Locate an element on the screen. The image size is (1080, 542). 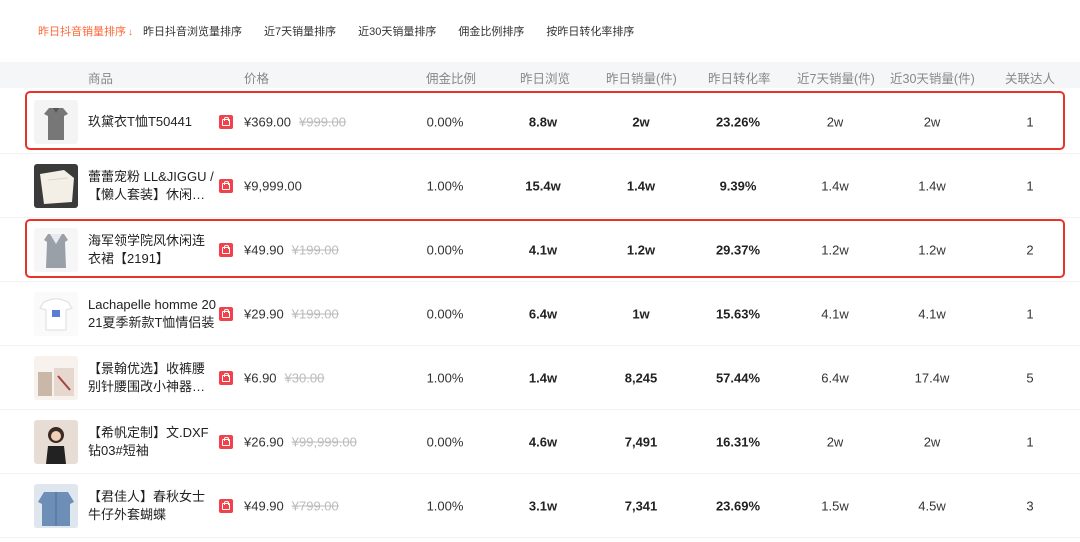
sort-tab-yesterday-views: 昨日抖音浏览量排序 is located at coordinates (192, 31).